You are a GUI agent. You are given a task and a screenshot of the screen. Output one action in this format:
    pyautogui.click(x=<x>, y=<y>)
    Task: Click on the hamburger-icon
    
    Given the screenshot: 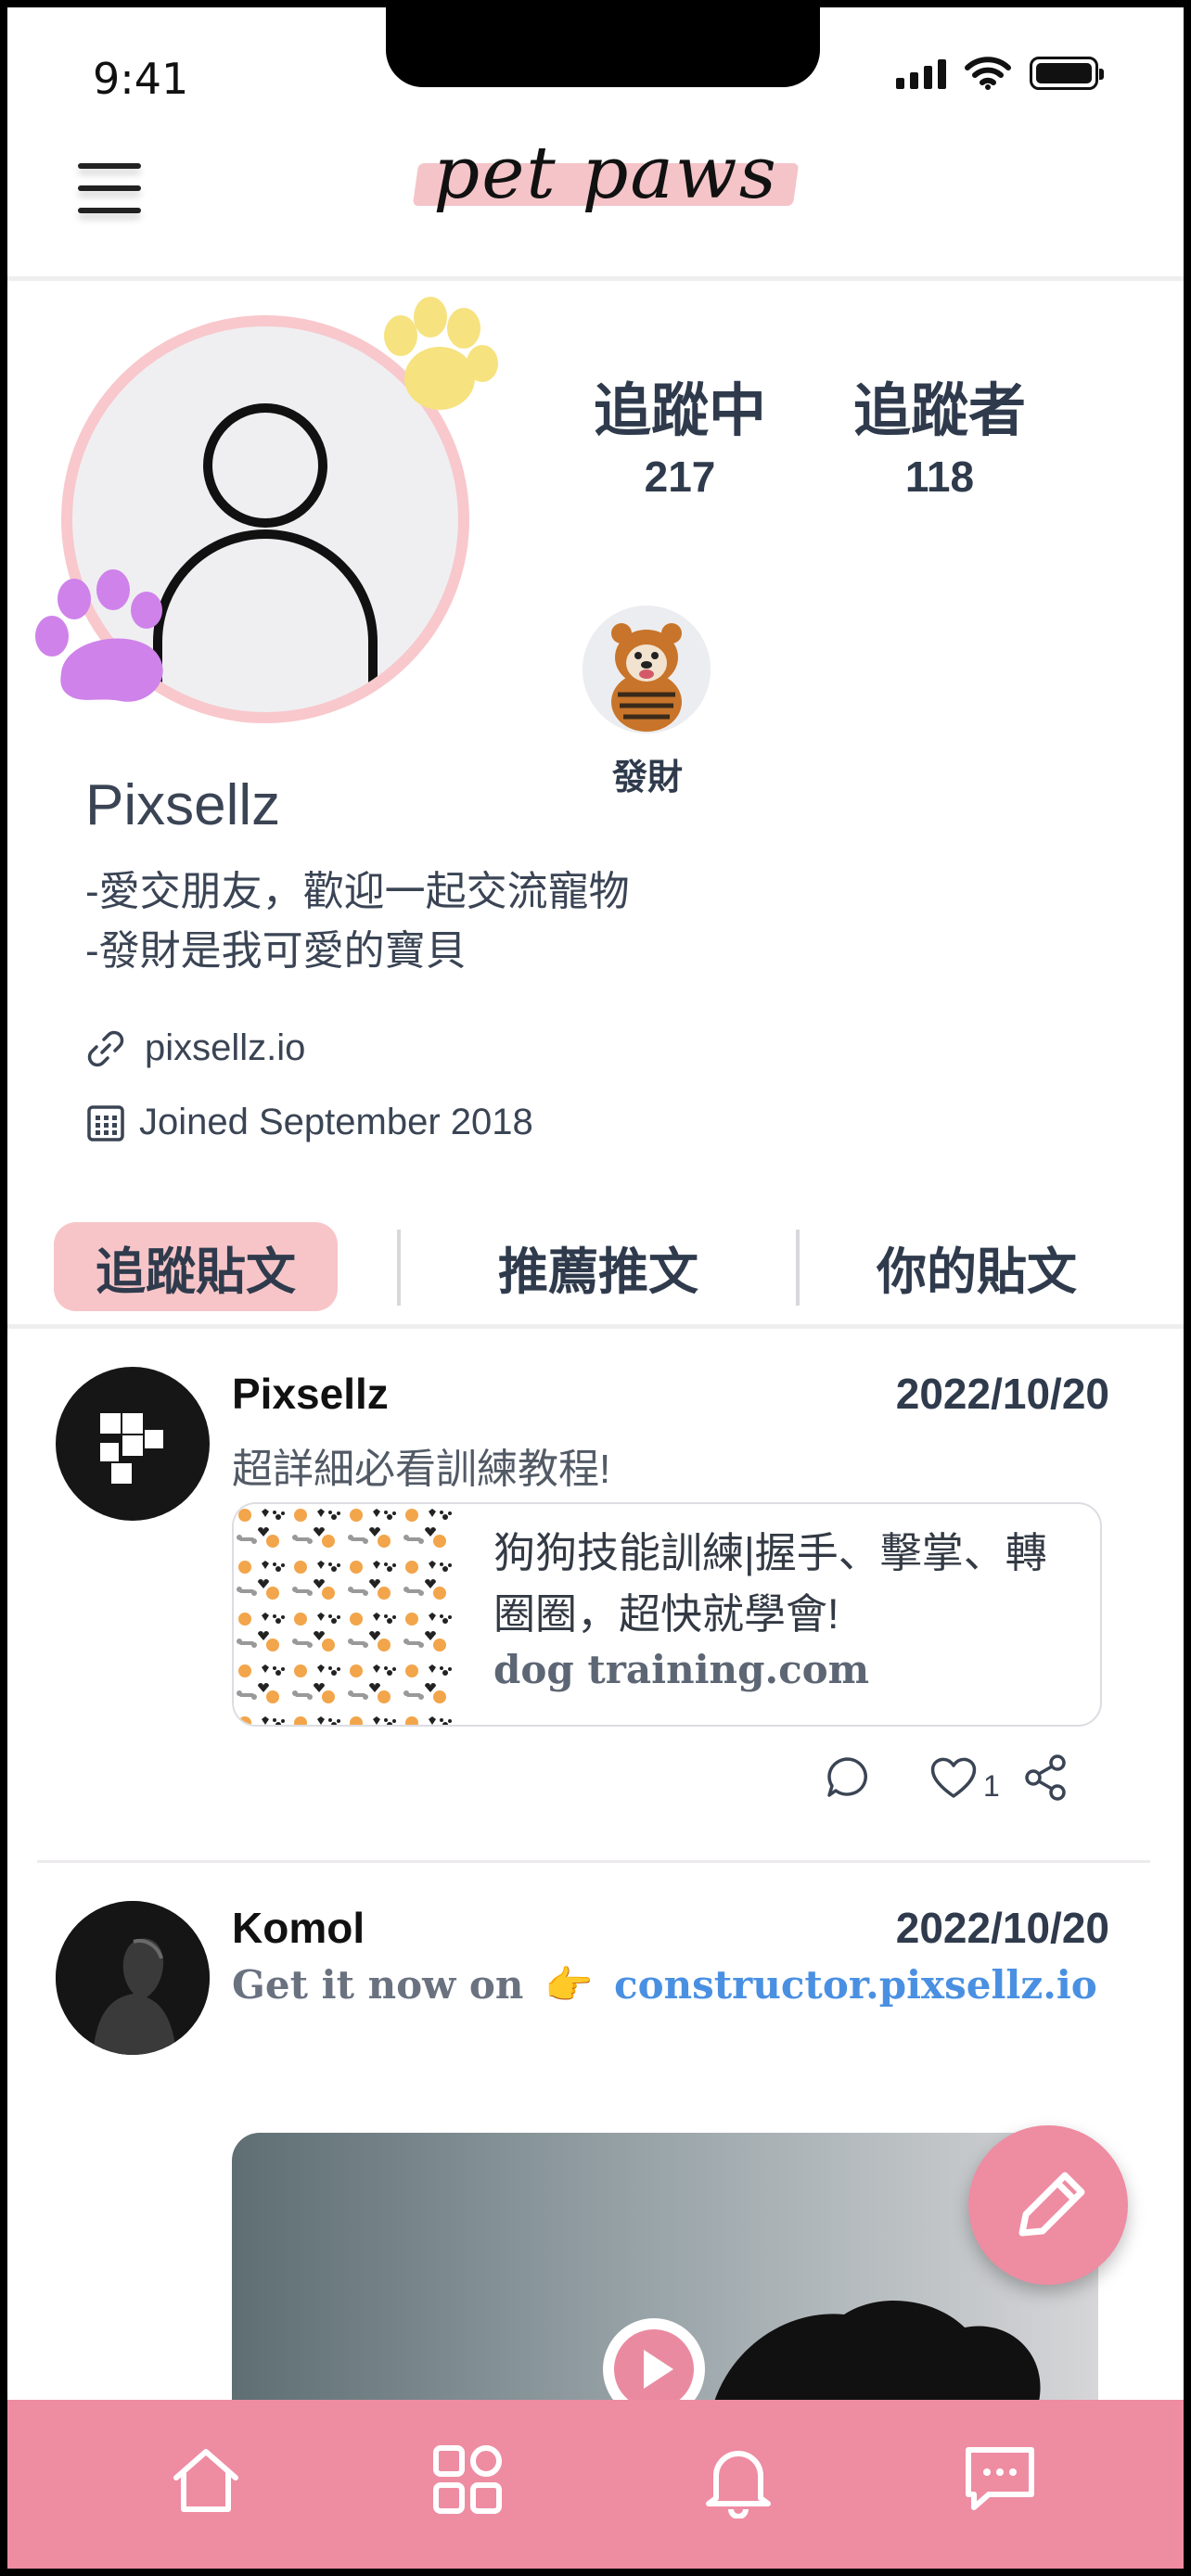 What is the action you would take?
    pyautogui.click(x=109, y=166)
    